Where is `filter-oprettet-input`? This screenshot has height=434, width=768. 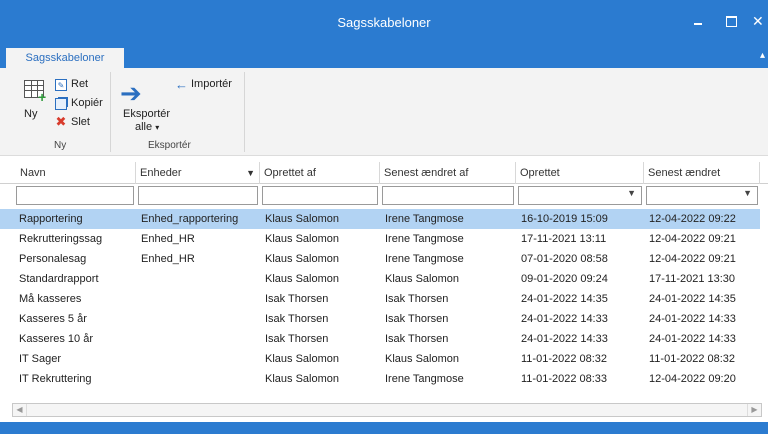 filter-oprettet-input is located at coordinates (580, 195).